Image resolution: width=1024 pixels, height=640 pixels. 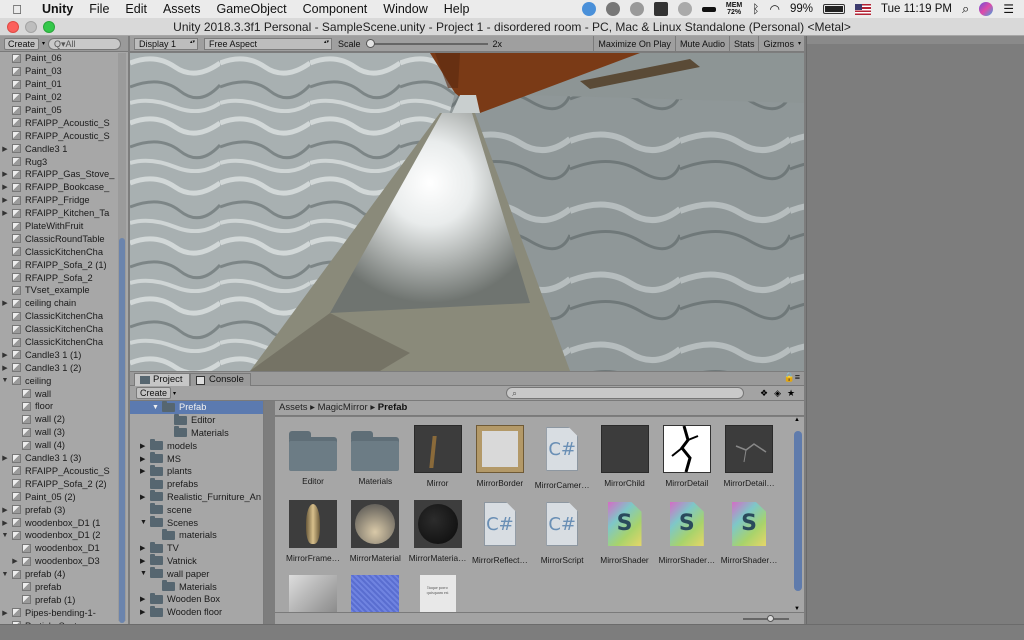 I want to click on hierarchy-item: ▶ Candle3 1, so click(x=64, y=148).